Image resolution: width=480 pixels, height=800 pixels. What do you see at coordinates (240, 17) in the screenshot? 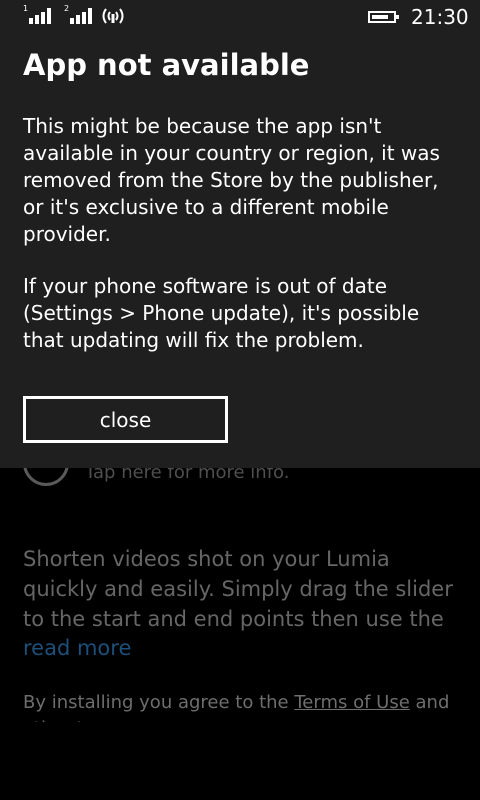
I see `status-bar: 1 2 21:30` at bounding box center [240, 17].